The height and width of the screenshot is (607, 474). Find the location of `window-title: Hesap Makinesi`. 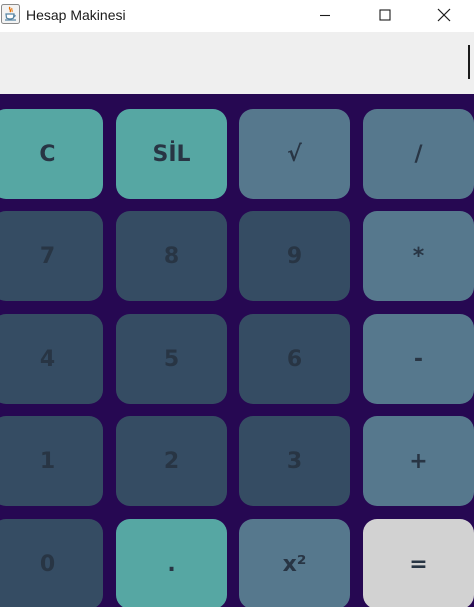

window-title: Hesap Makinesi is located at coordinates (76, 15).